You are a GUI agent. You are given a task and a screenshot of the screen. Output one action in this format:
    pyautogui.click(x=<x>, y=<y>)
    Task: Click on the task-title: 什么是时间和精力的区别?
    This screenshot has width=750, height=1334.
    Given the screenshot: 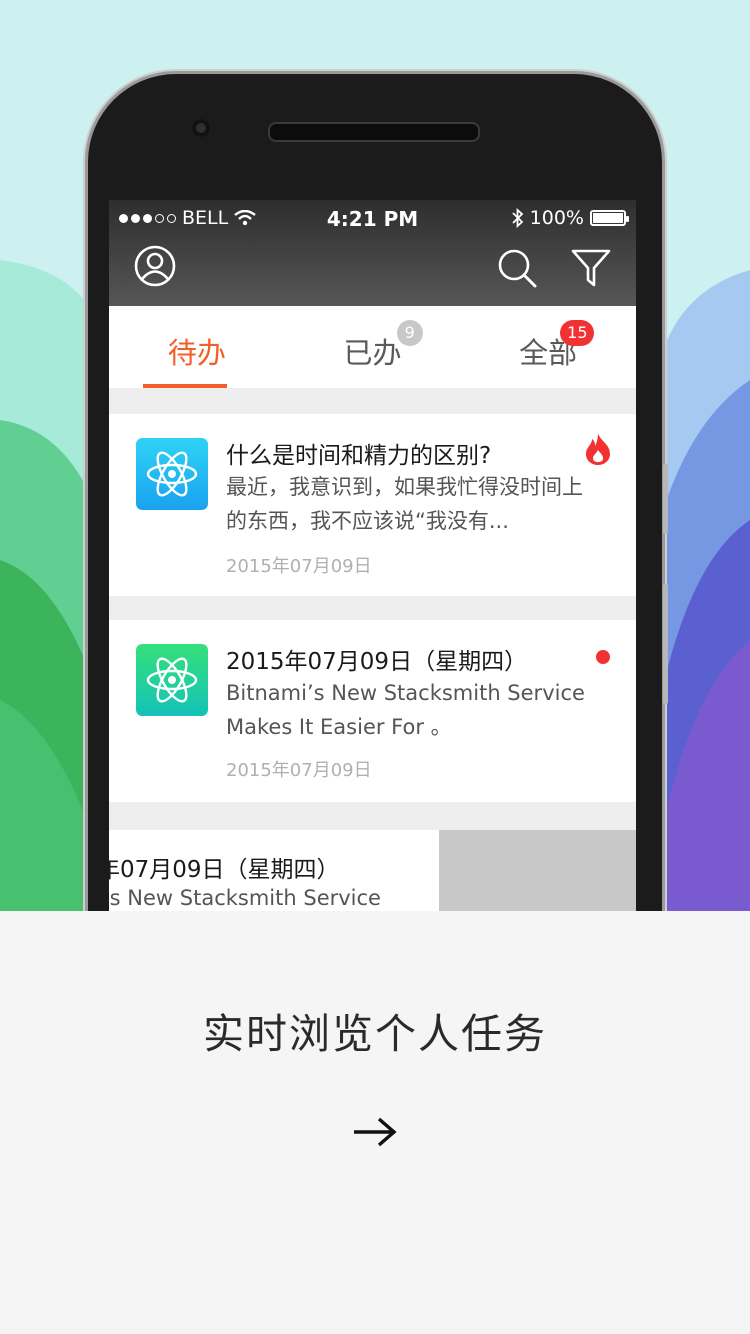 What is the action you would take?
    pyautogui.click(x=359, y=456)
    